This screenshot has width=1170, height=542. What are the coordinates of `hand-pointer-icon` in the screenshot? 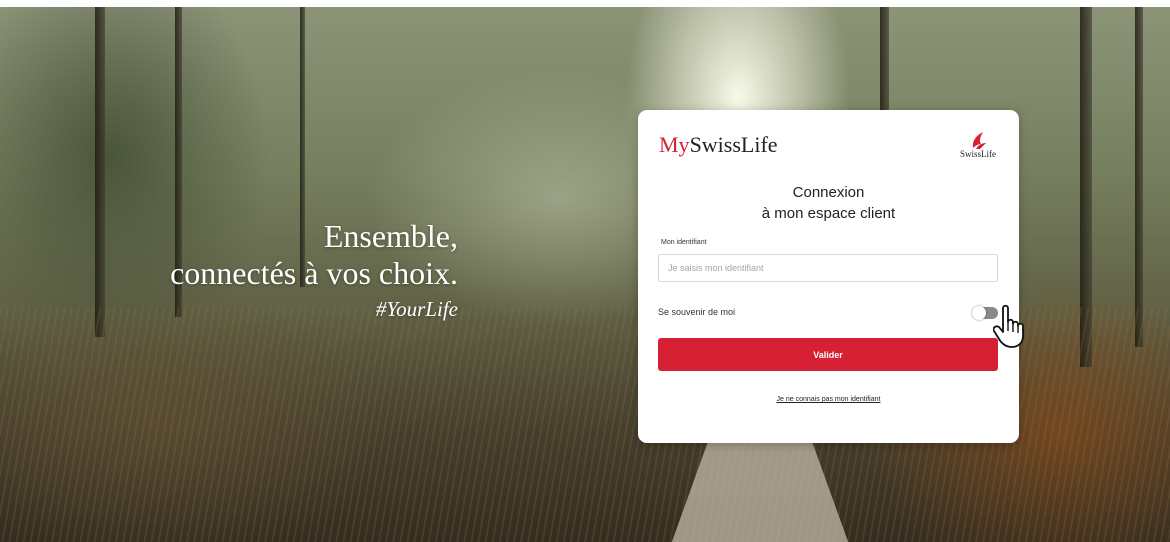 It's located at (1011, 327).